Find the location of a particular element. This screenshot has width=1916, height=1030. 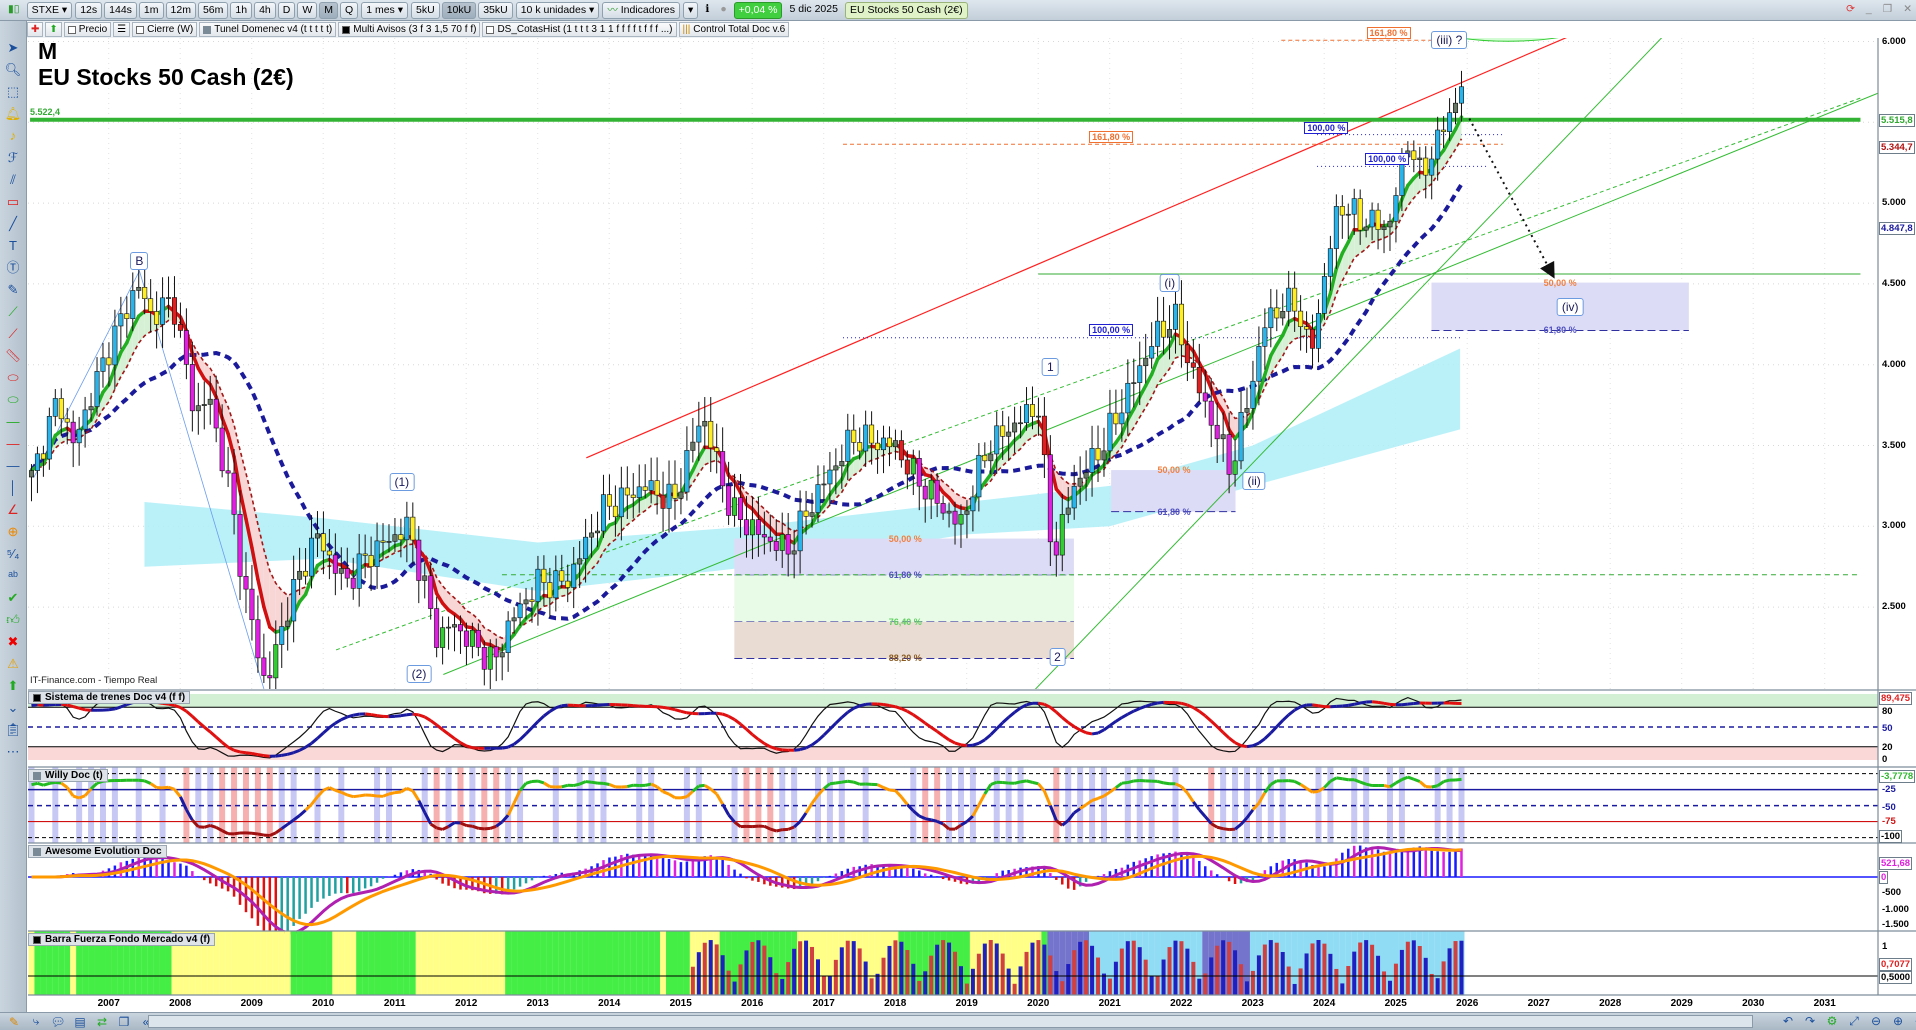

year-label: 2020 is located at coordinates (1038, 1003).